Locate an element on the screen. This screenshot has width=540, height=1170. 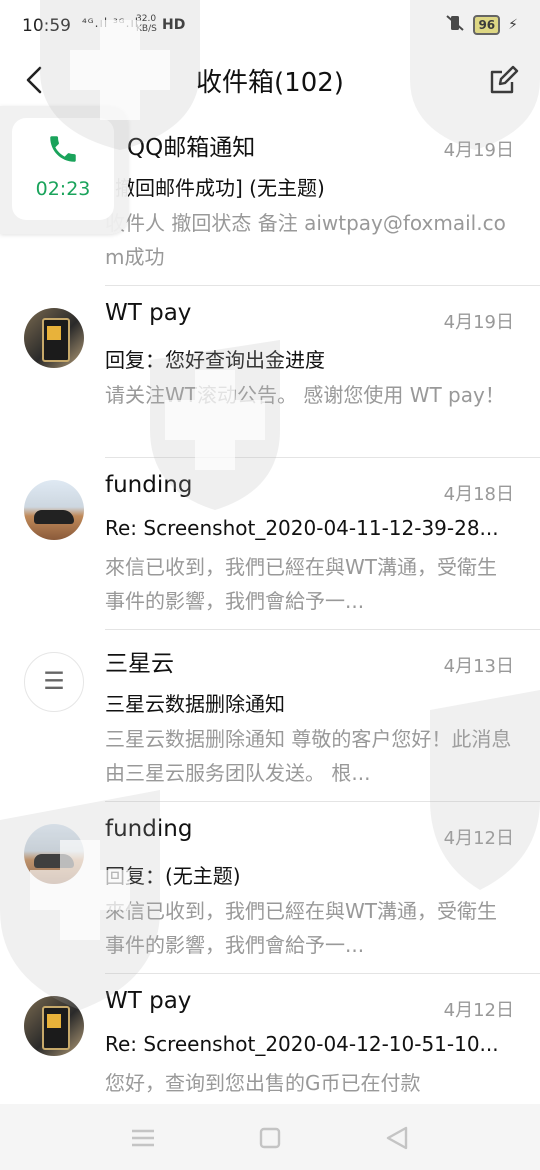
mail-subject: 回复：(无主题) is located at coordinates (173, 876).